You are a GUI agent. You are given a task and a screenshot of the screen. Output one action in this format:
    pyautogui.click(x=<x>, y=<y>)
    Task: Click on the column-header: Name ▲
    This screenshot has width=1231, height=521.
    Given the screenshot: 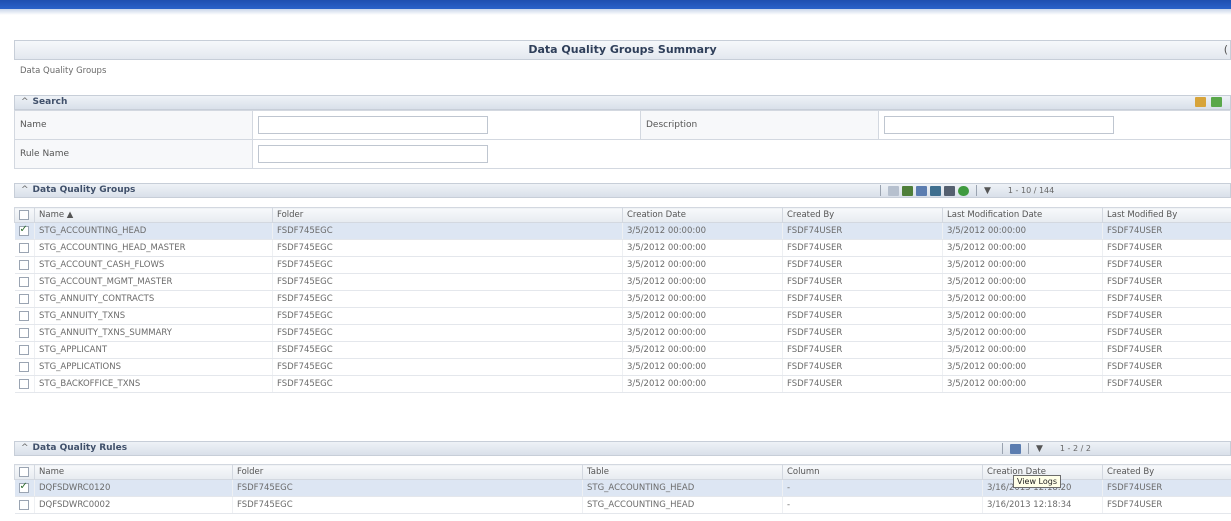 What is the action you would take?
    pyautogui.click(x=153, y=215)
    